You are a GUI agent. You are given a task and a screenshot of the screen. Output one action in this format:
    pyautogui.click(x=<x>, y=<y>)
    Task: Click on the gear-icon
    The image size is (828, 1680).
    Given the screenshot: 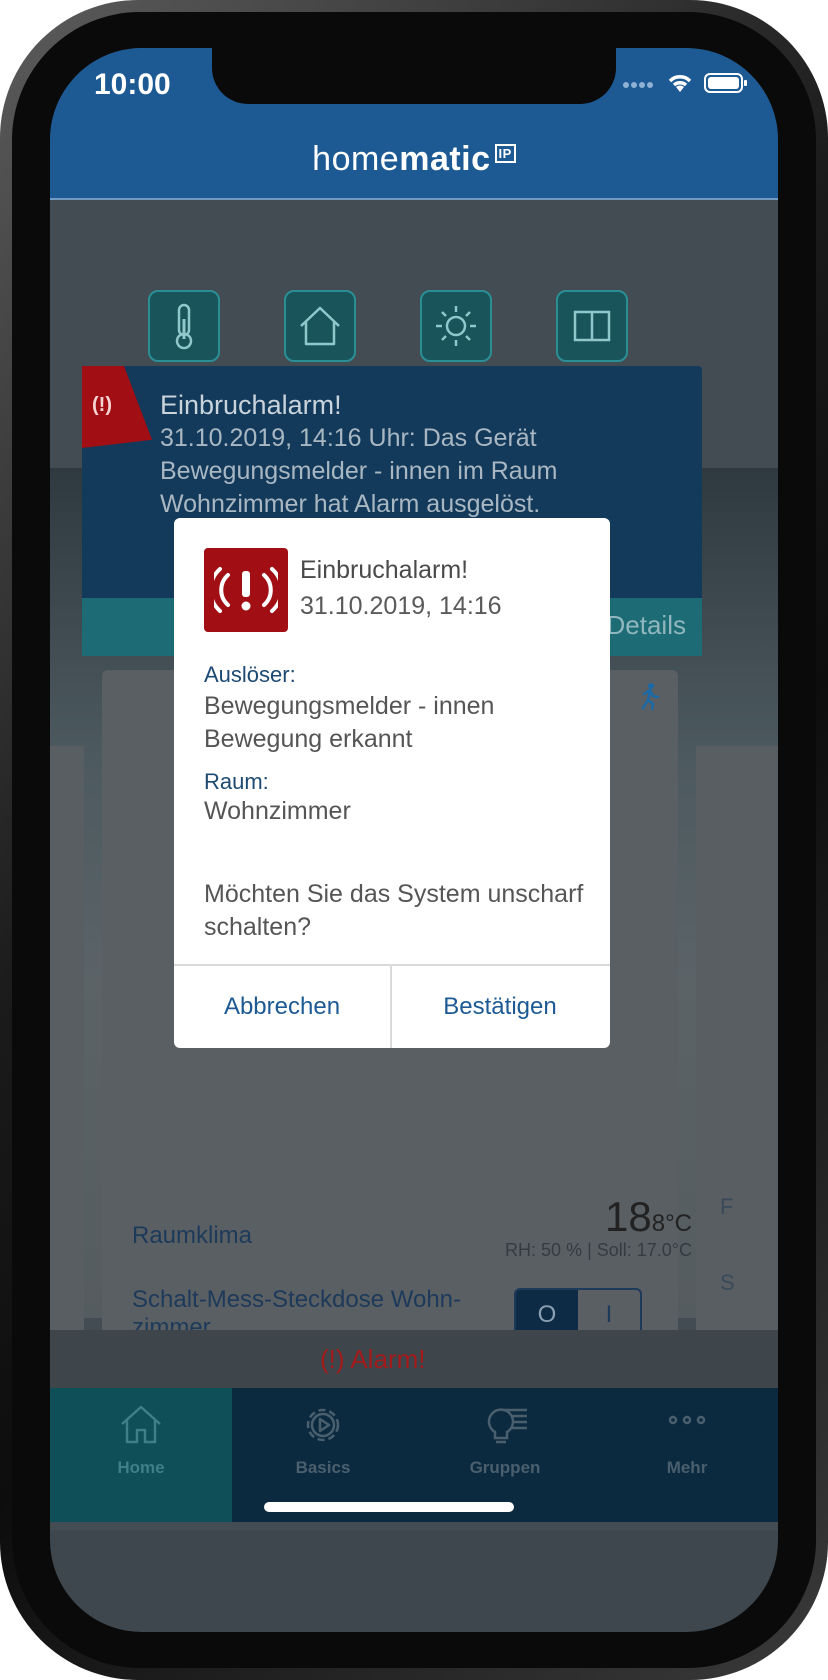 What is the action you would take?
    pyautogui.click(x=323, y=1427)
    